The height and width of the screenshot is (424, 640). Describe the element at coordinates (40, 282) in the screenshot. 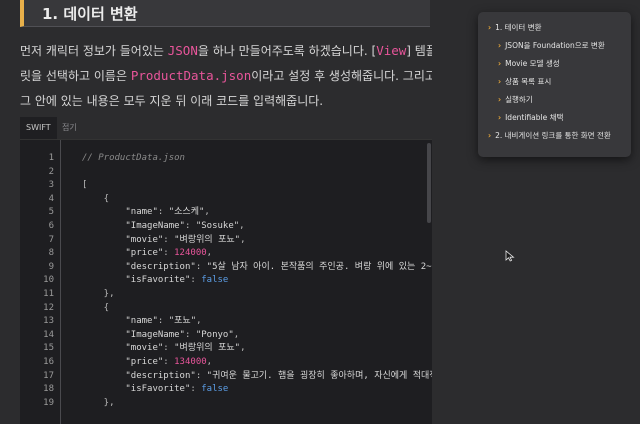

I see `line-number-gutter: 1 2 3 4 5 6 7 8 9 10 11 12 13 14 15 16 17 18 19` at that location.